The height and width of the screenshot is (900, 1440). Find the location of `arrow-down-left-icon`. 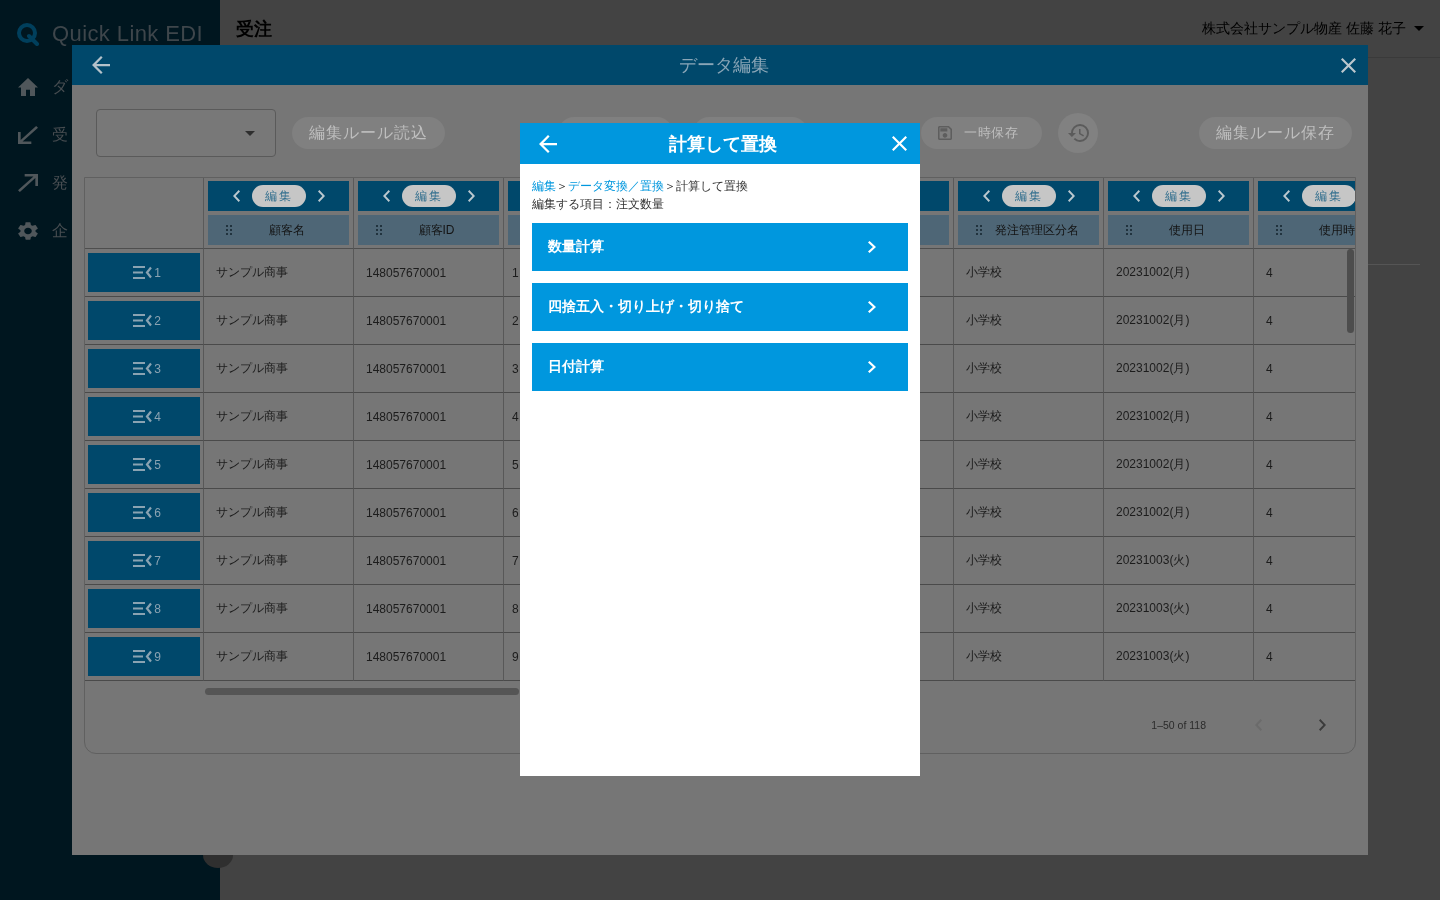

arrow-down-left-icon is located at coordinates (28, 135).